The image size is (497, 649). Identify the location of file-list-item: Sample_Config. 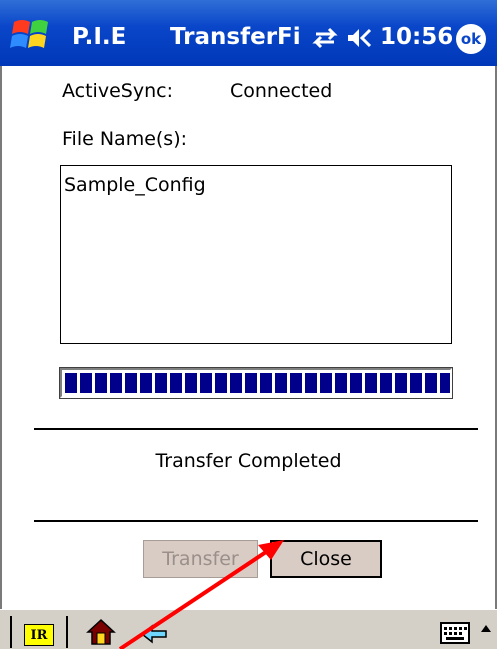
(135, 185).